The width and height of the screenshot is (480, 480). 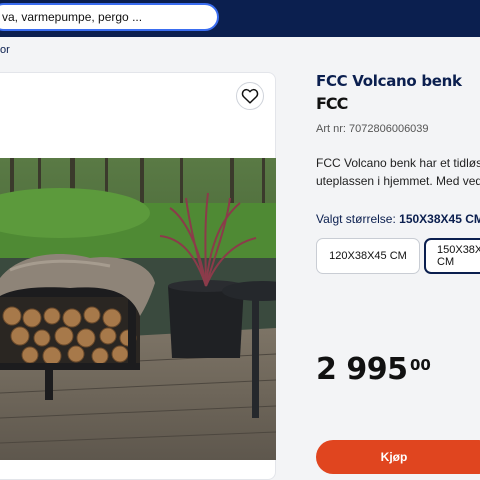 I want to click on heart-icon, so click(x=250, y=96).